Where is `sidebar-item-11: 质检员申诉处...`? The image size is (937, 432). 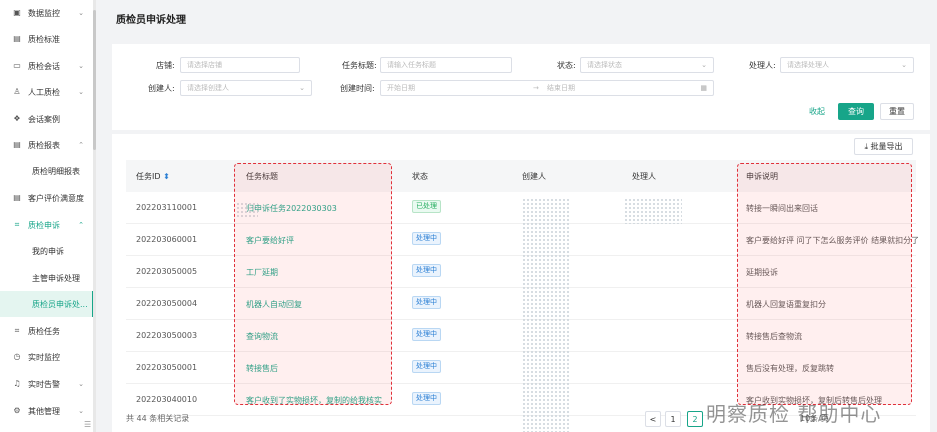 sidebar-item-11: 质检员申诉处... is located at coordinates (47, 304).